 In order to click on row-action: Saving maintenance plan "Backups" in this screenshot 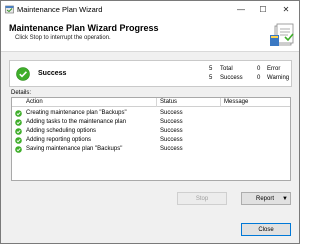, I will do `click(74, 149)`.